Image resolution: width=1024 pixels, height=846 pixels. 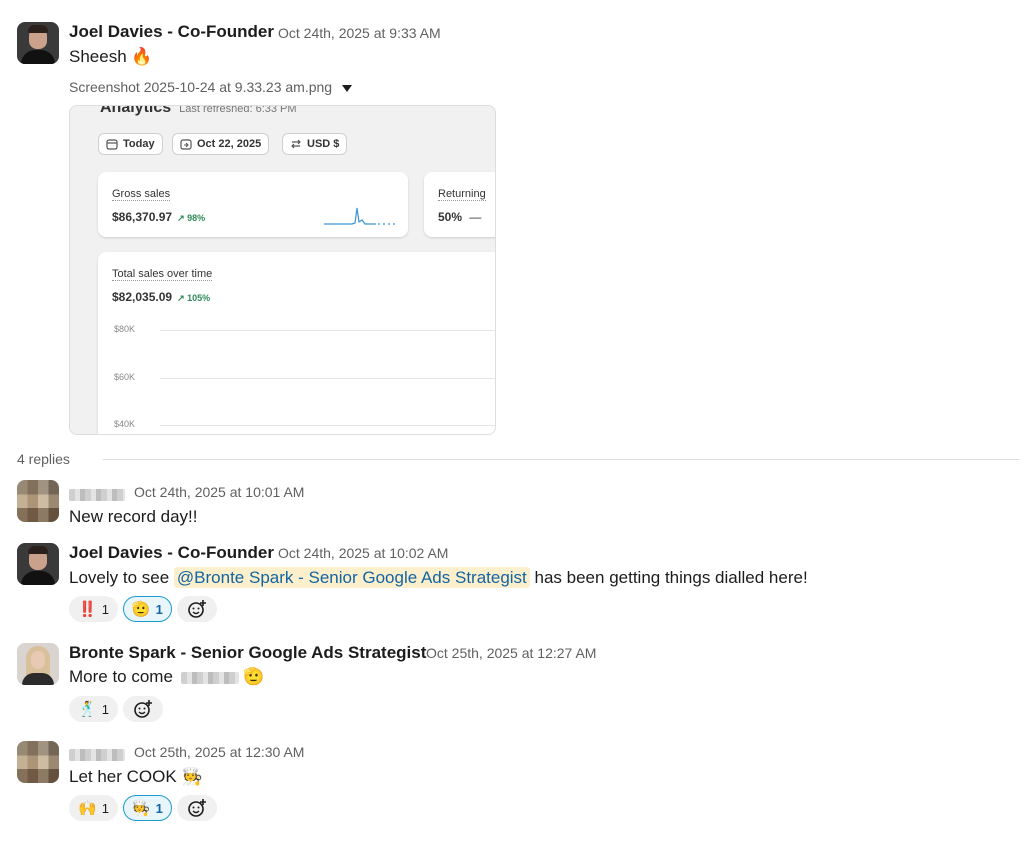 I want to click on dancer-emoji: 🕺, so click(x=87, y=709).